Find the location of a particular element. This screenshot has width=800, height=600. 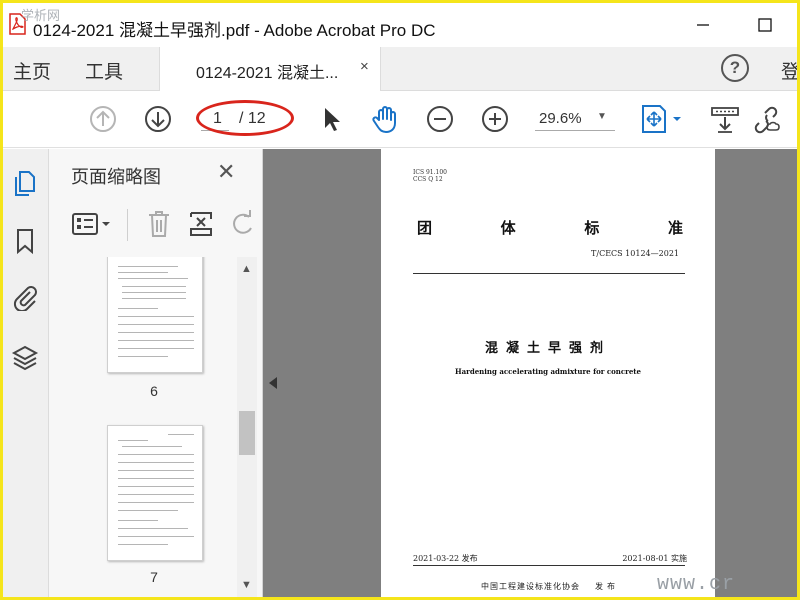

panel-close-button: ✕ is located at coordinates (226, 172).